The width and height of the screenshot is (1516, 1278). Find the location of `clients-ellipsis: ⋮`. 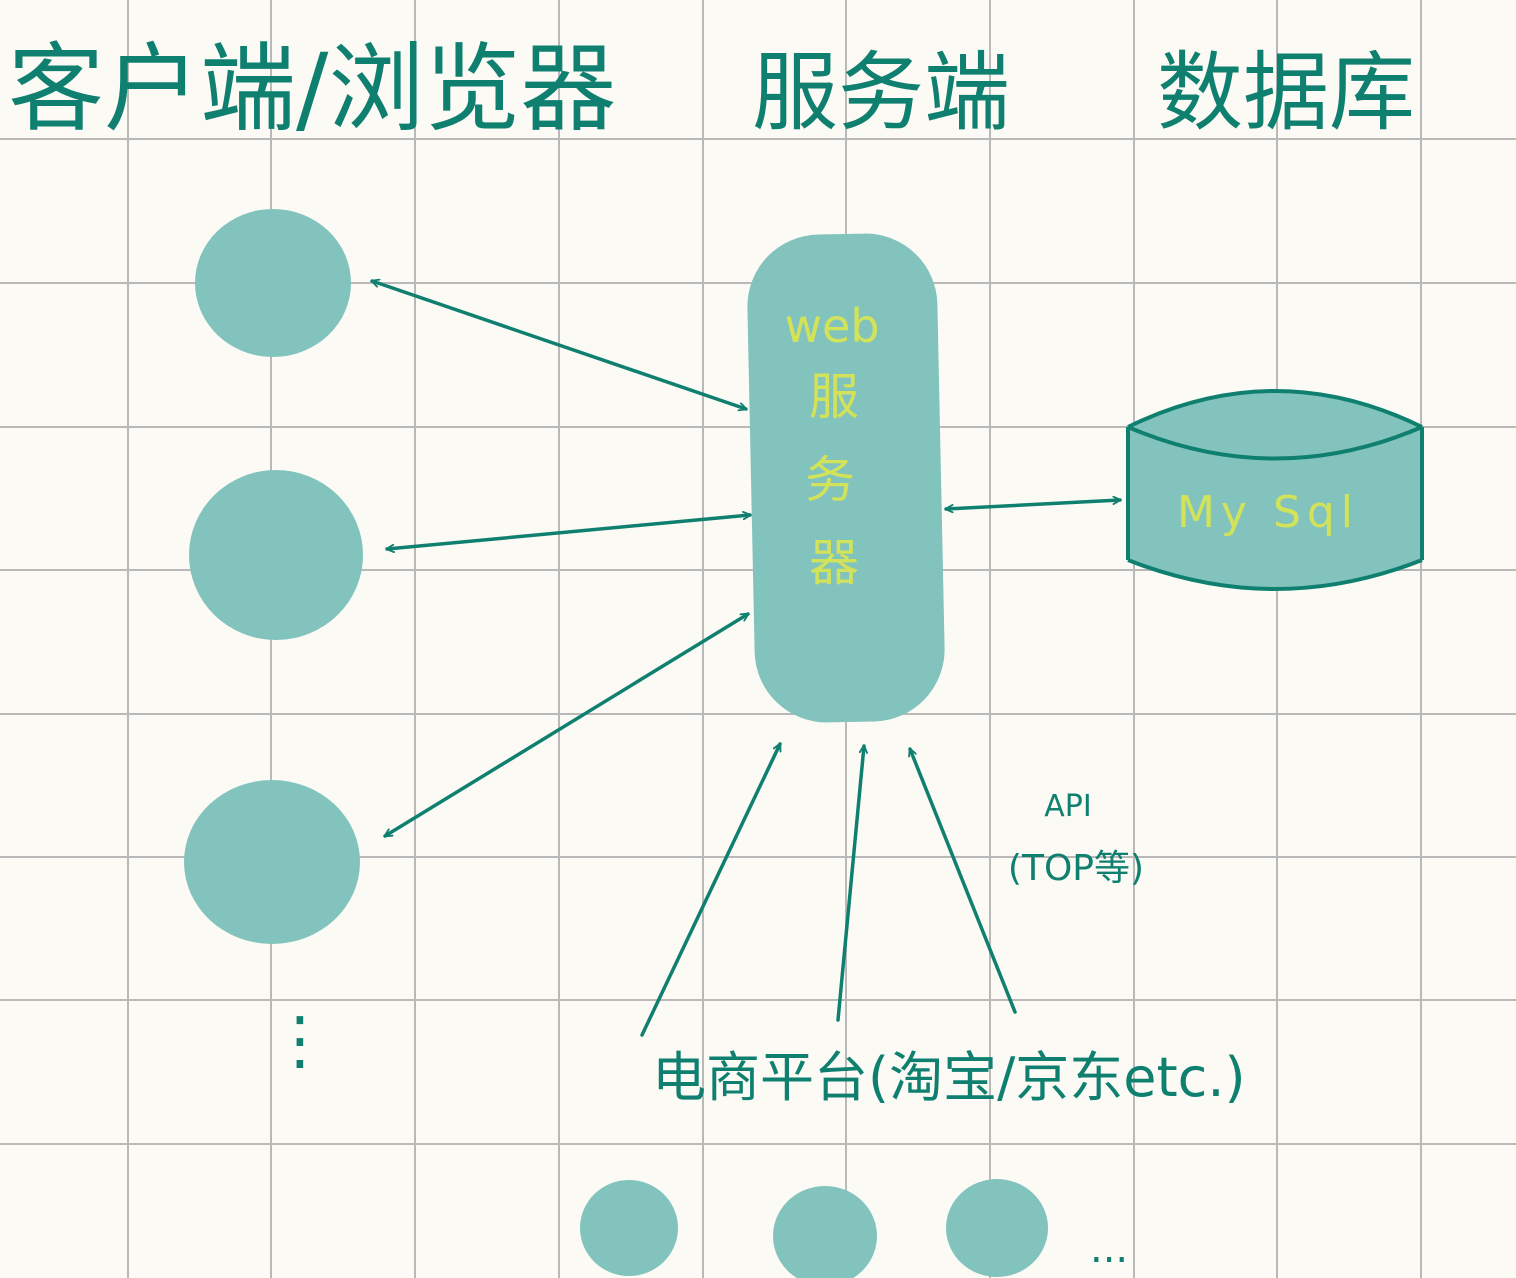

clients-ellipsis: ⋮ is located at coordinates (300, 1041).